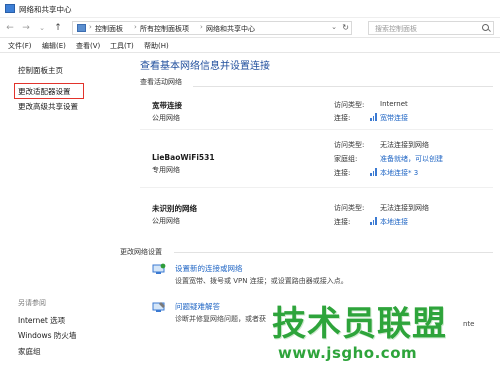 The image size is (500, 370). I want to click on connection-link: 本地连接* 3, so click(399, 173).